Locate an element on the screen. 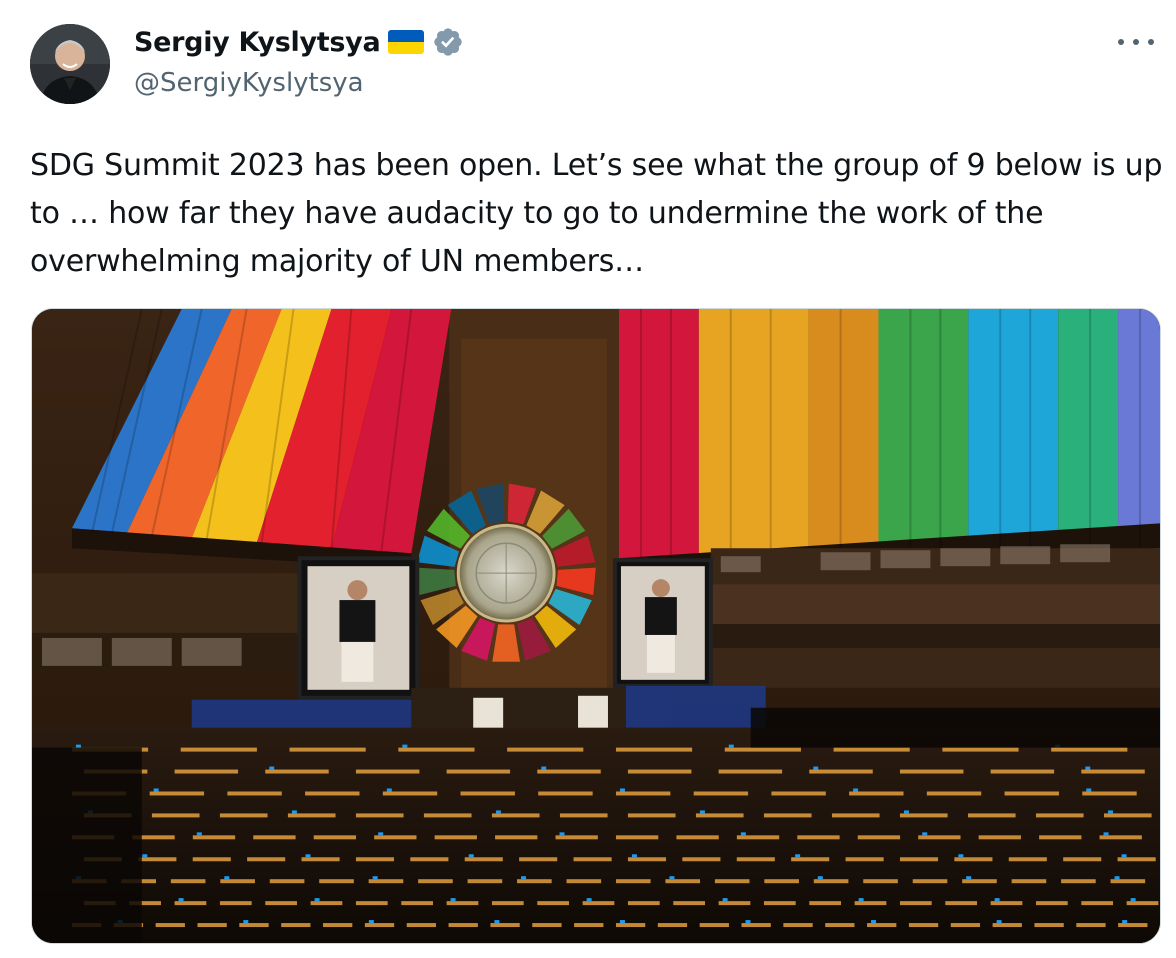 This screenshot has height=958, width=1176. author-row: Sergiy Kyslytsya is located at coordinates (299, 42).